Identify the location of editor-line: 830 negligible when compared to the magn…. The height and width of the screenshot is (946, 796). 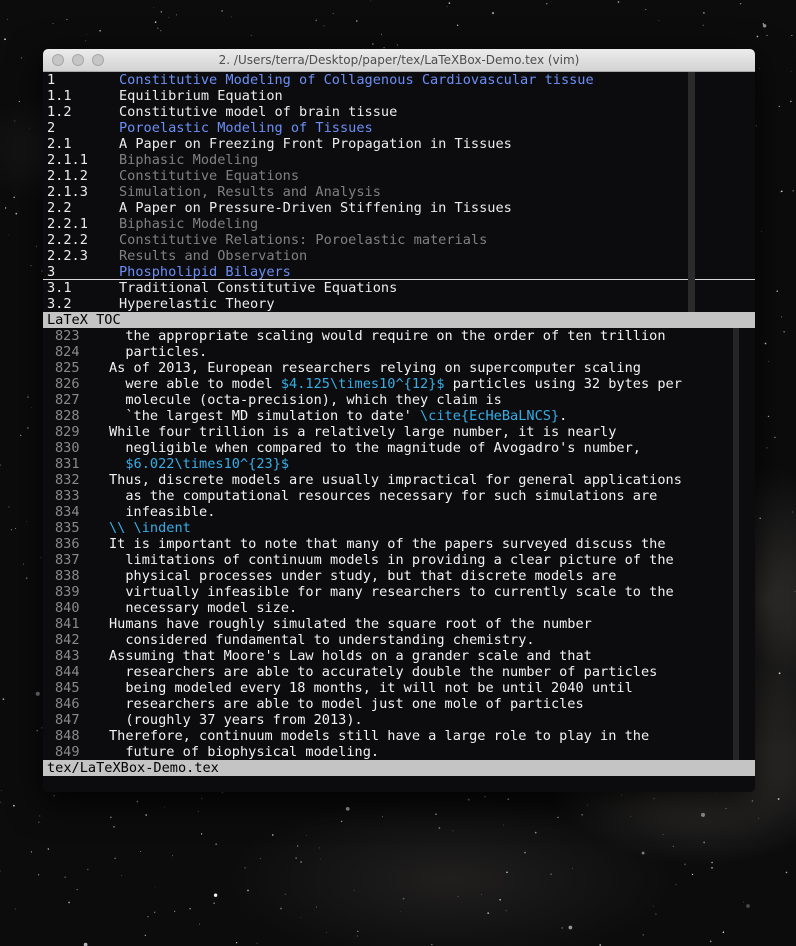
(399, 448).